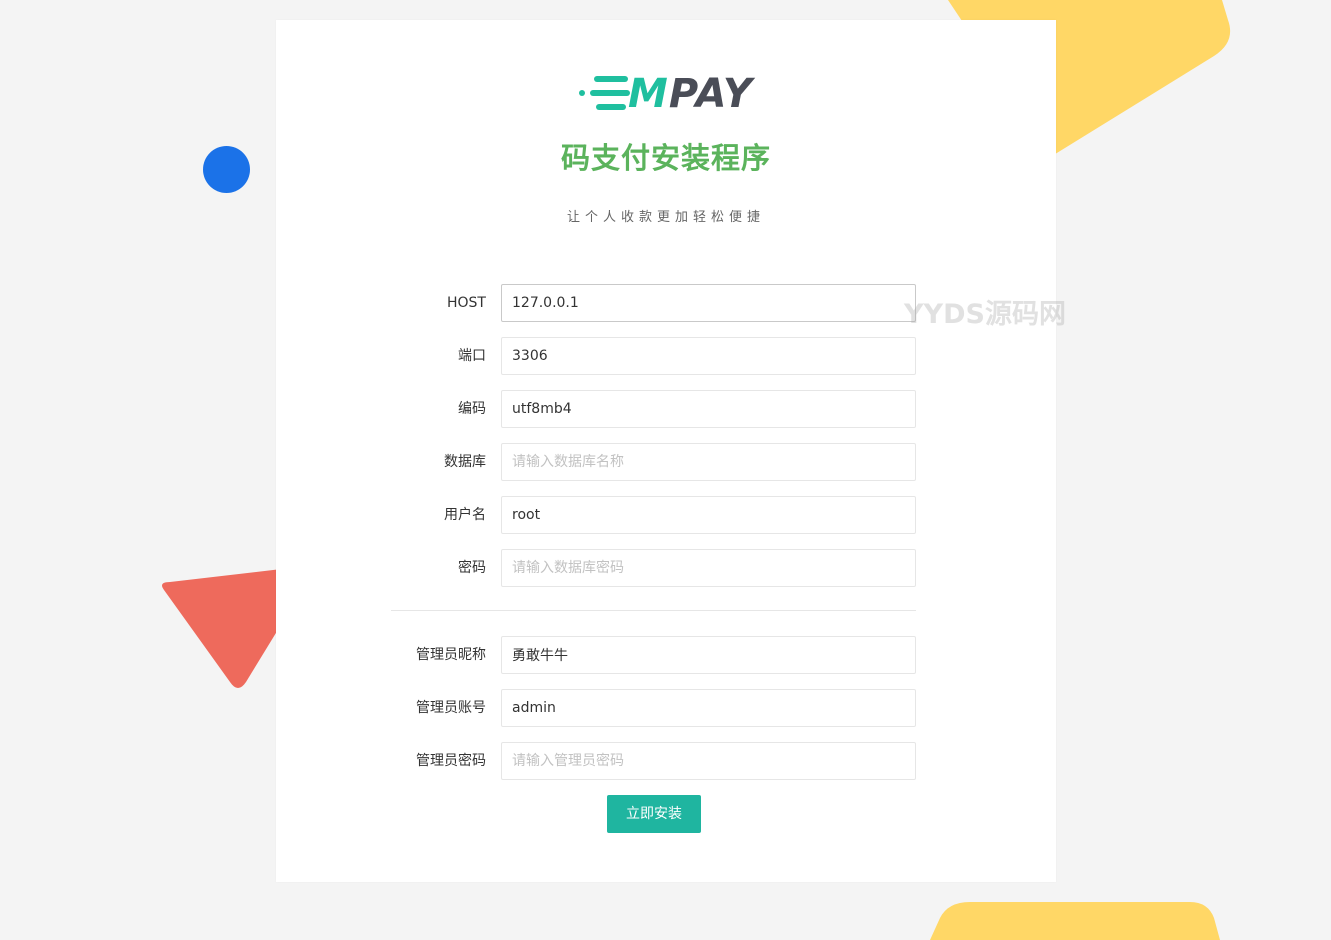 The width and height of the screenshot is (1331, 940). Describe the element at coordinates (665, 217) in the screenshot. I see `page-subtitle: 让个人收款更加轻松便捷` at that location.